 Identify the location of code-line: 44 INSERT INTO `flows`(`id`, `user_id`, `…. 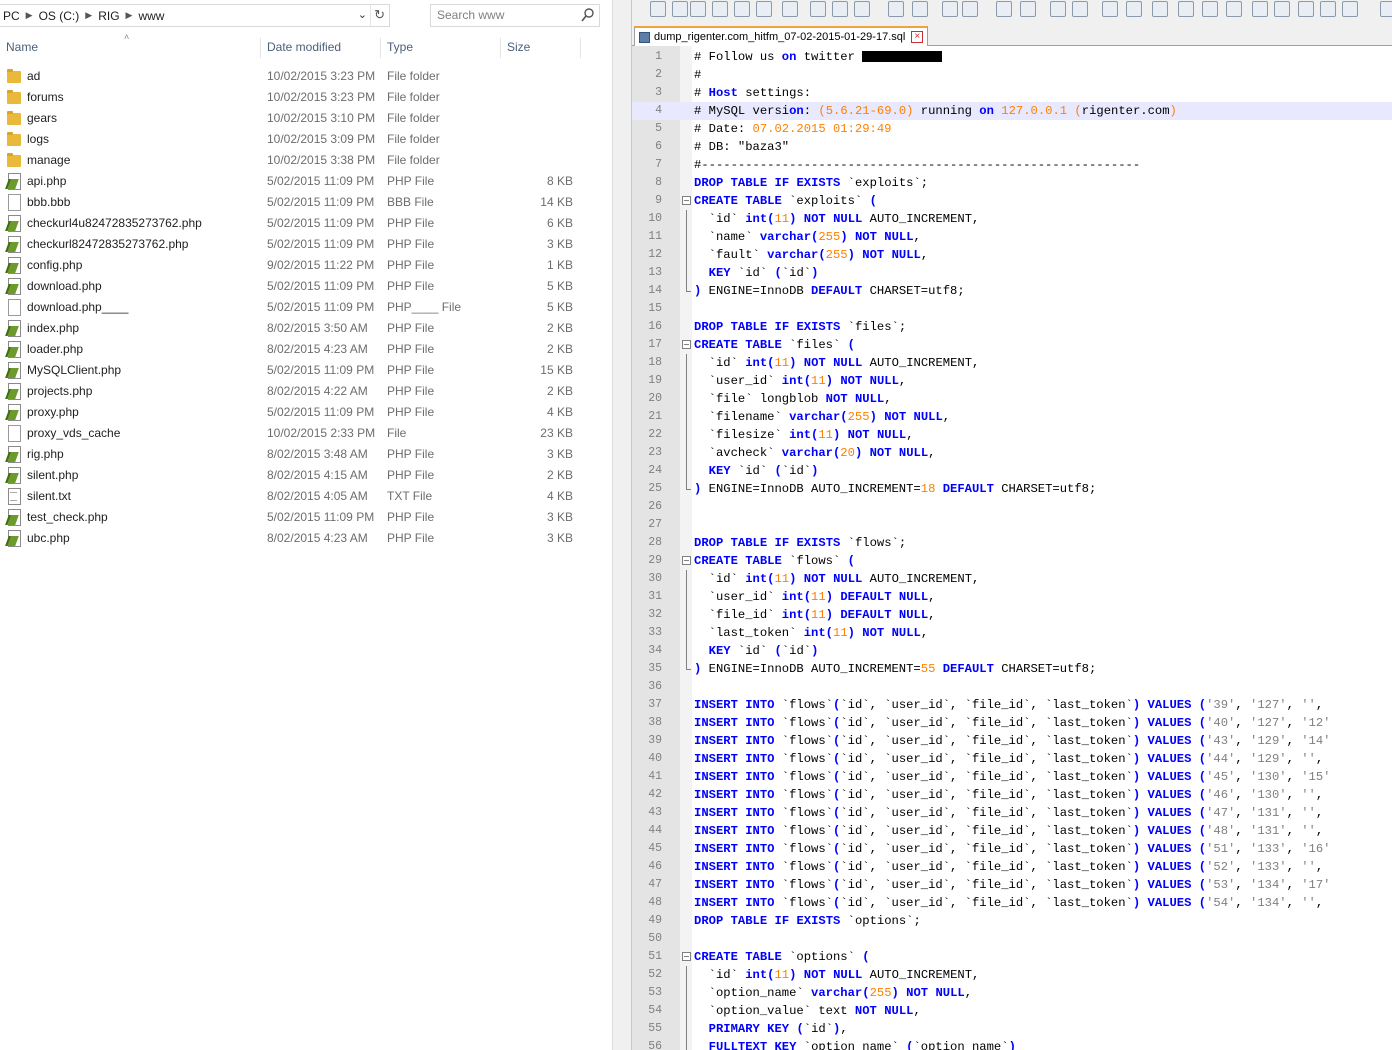
(1012, 831).